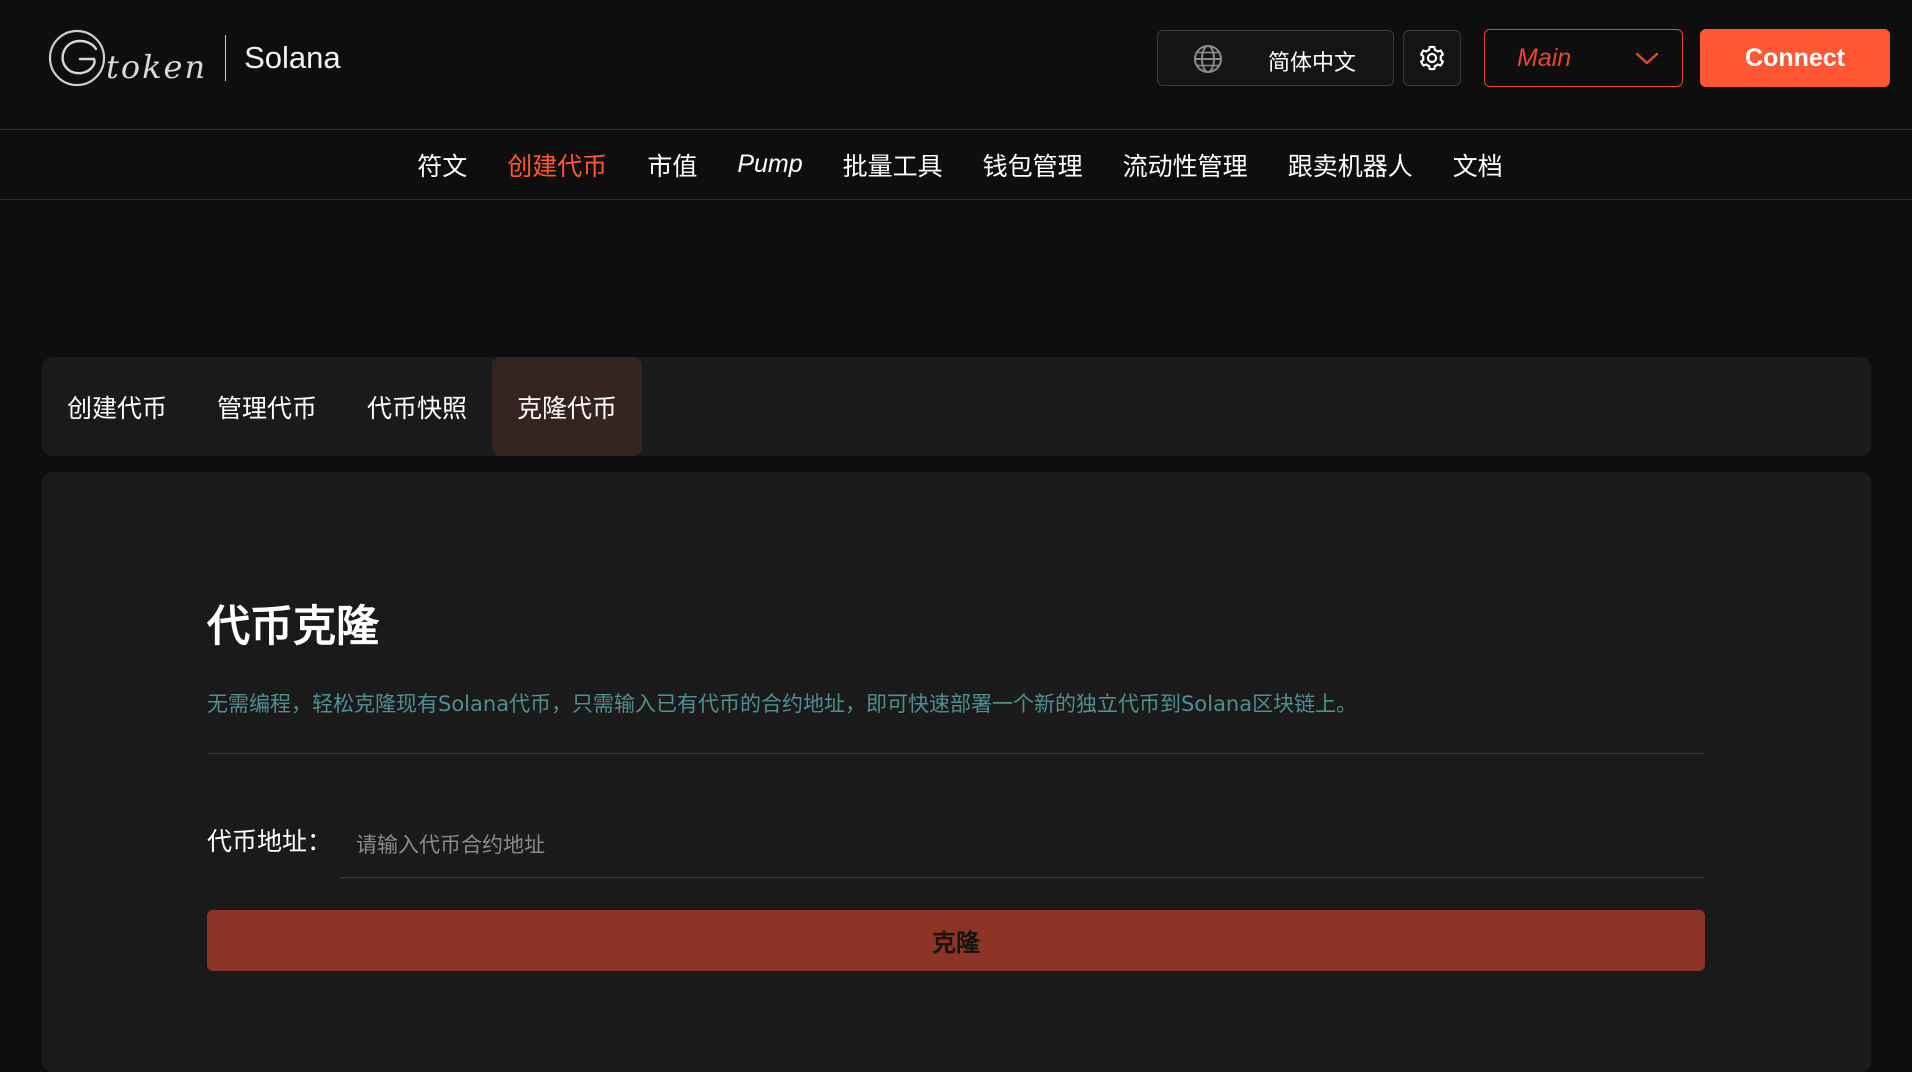 This screenshot has height=1072, width=1912. Describe the element at coordinates (672, 165) in the screenshot. I see `nav-item-market-cap: 市值` at that location.